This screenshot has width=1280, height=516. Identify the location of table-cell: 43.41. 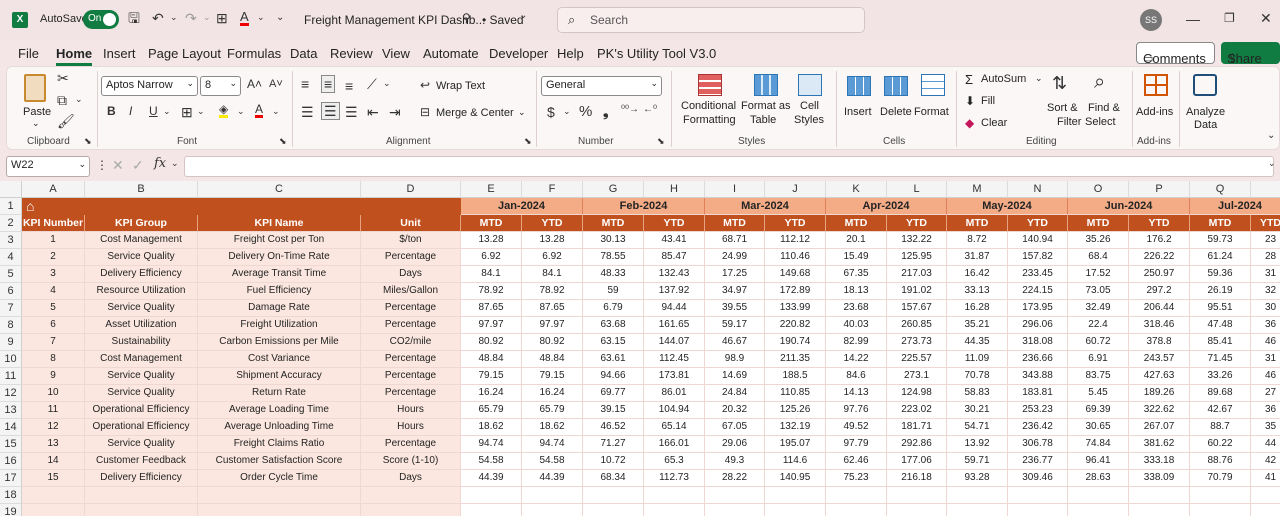
(674, 240).